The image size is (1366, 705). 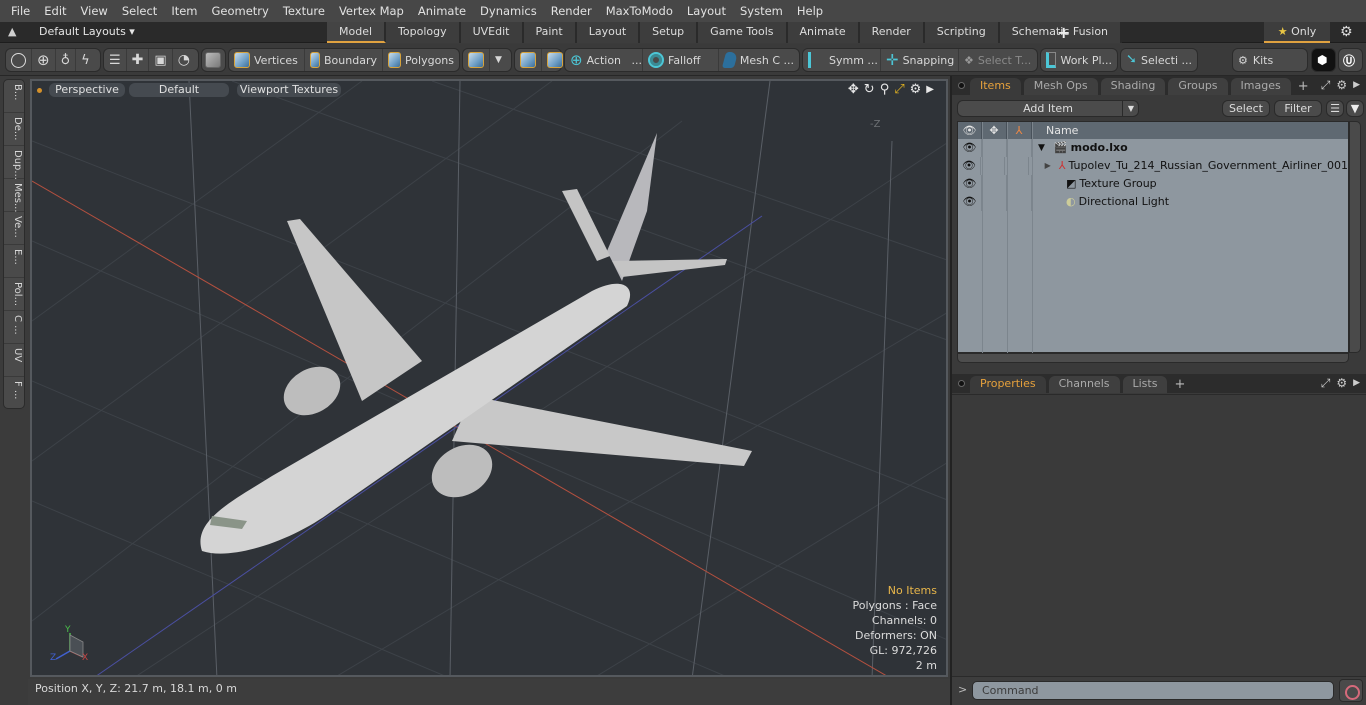 What do you see at coordinates (916, 90) in the screenshot?
I see `viewport-gear-icon: ⚙` at bounding box center [916, 90].